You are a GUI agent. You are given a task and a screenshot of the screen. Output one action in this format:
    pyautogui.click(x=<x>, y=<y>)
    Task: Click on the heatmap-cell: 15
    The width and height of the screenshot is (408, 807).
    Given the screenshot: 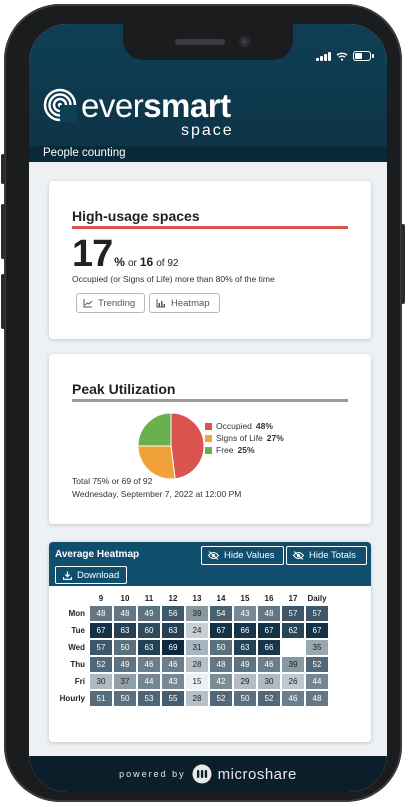 What is the action you would take?
    pyautogui.click(x=197, y=681)
    